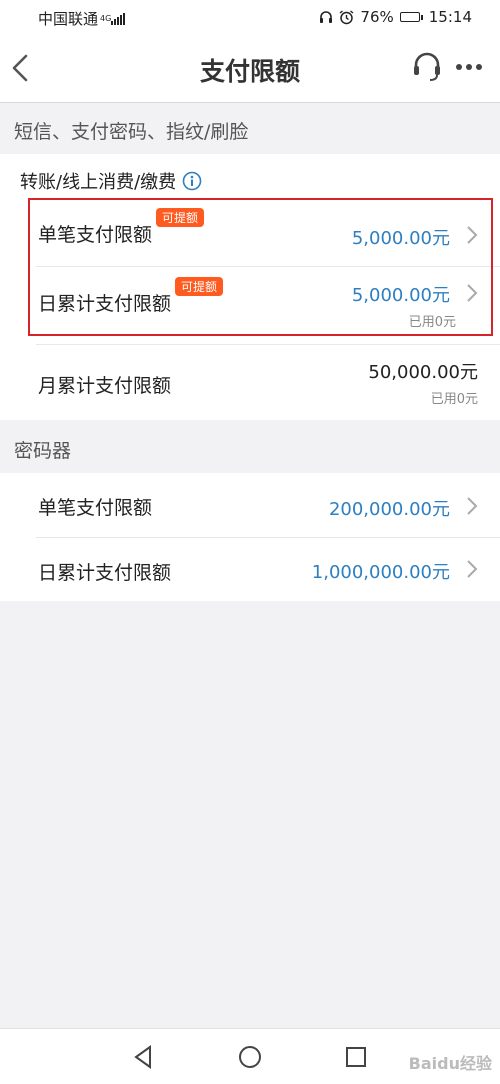 The height and width of the screenshot is (1084, 500). I want to click on row-label-text: 单笔支付限额, so click(95, 235).